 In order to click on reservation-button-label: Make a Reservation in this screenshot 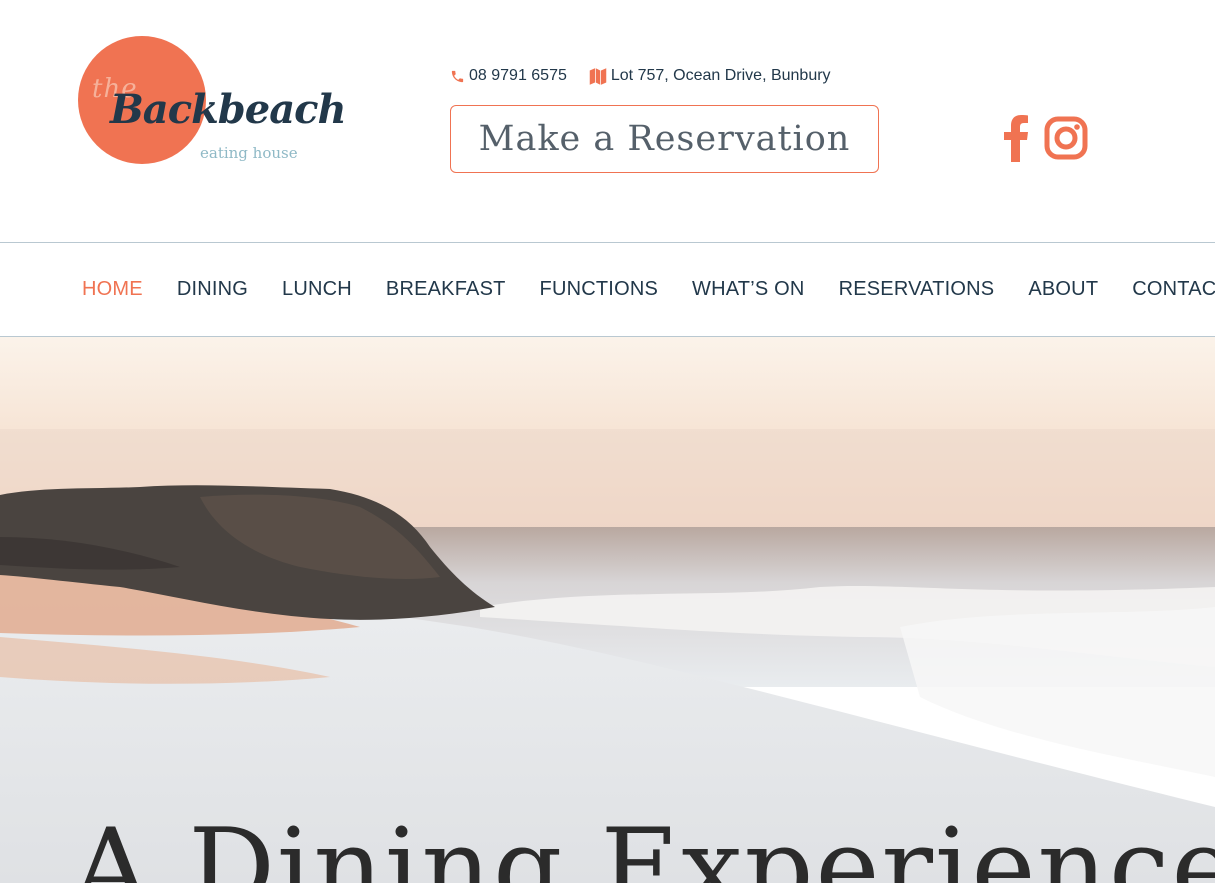, I will do `click(664, 139)`.